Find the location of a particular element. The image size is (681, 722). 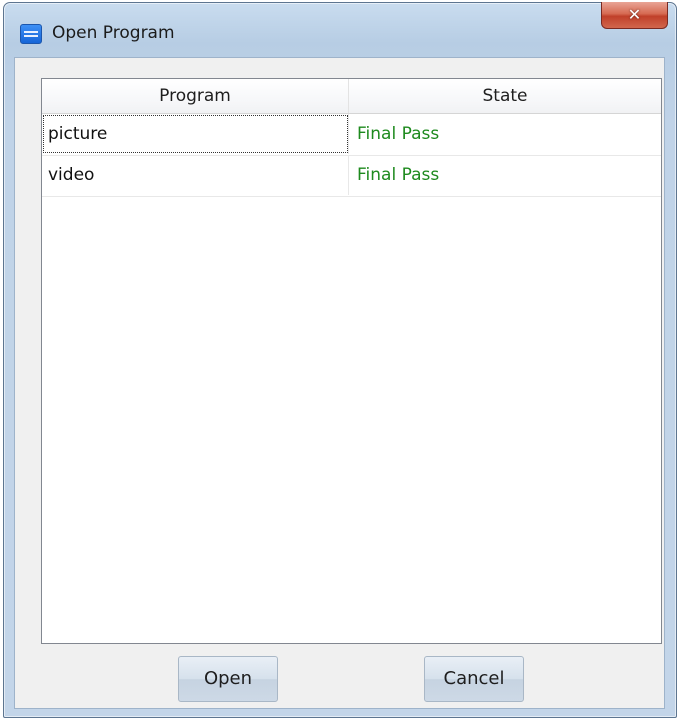

close-icon: ✕ is located at coordinates (634, 14).